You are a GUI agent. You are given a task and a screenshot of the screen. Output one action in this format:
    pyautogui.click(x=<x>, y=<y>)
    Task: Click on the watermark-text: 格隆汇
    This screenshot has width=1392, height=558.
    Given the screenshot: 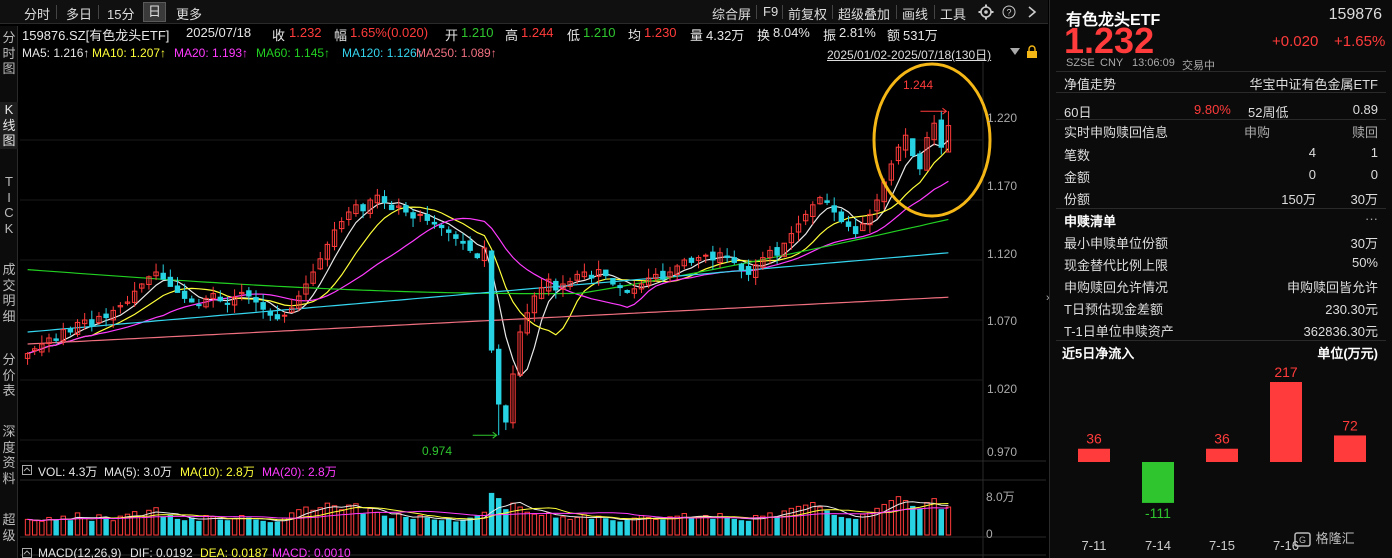 What is the action you would take?
    pyautogui.click(x=1335, y=538)
    